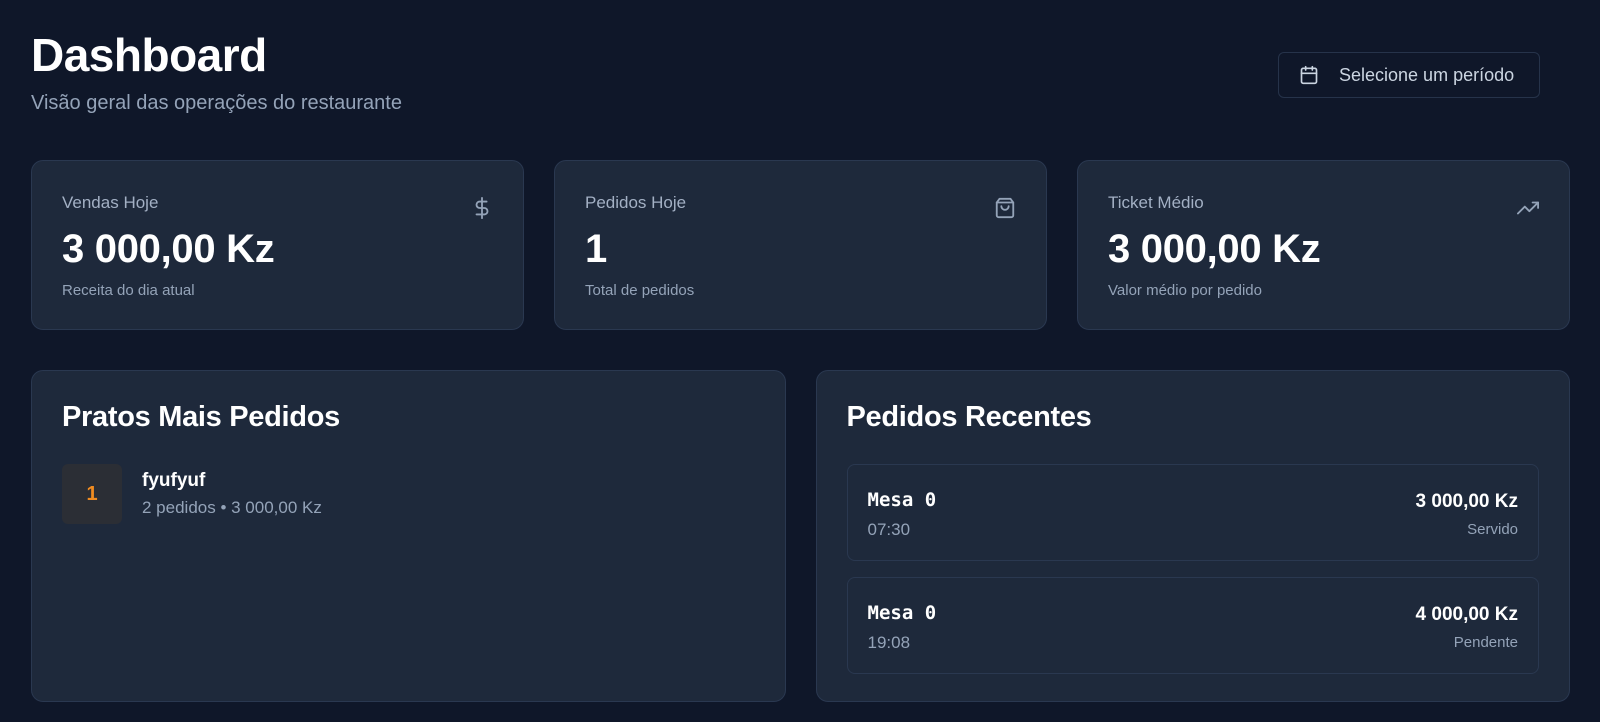 This screenshot has height=722, width=1600. I want to click on stat-label: Pedidos Hoje, so click(636, 202).